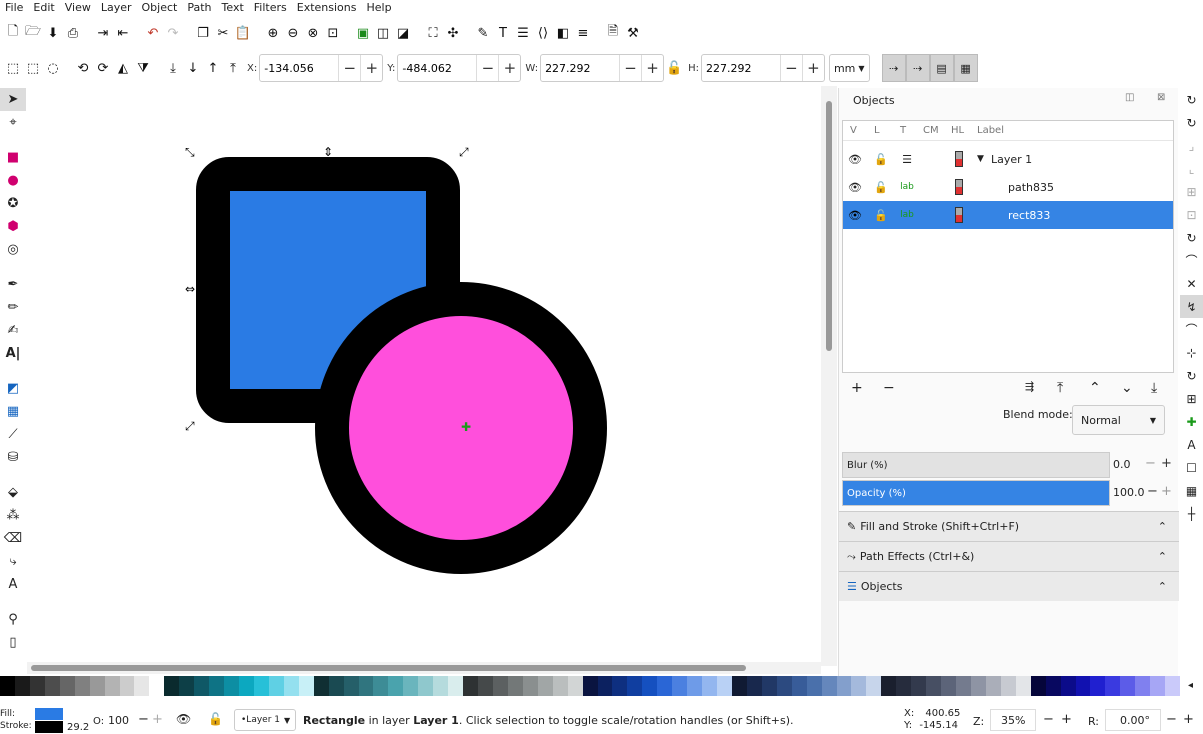 This screenshot has height=734, width=1203. I want to click on group-icon: ⛶, so click(433, 33).